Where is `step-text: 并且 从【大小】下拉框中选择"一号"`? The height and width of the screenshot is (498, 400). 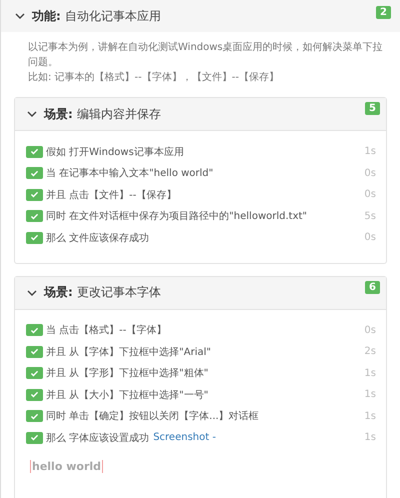
step-text: 并且 从【大小】下拉框中选择"一号" is located at coordinates (127, 395).